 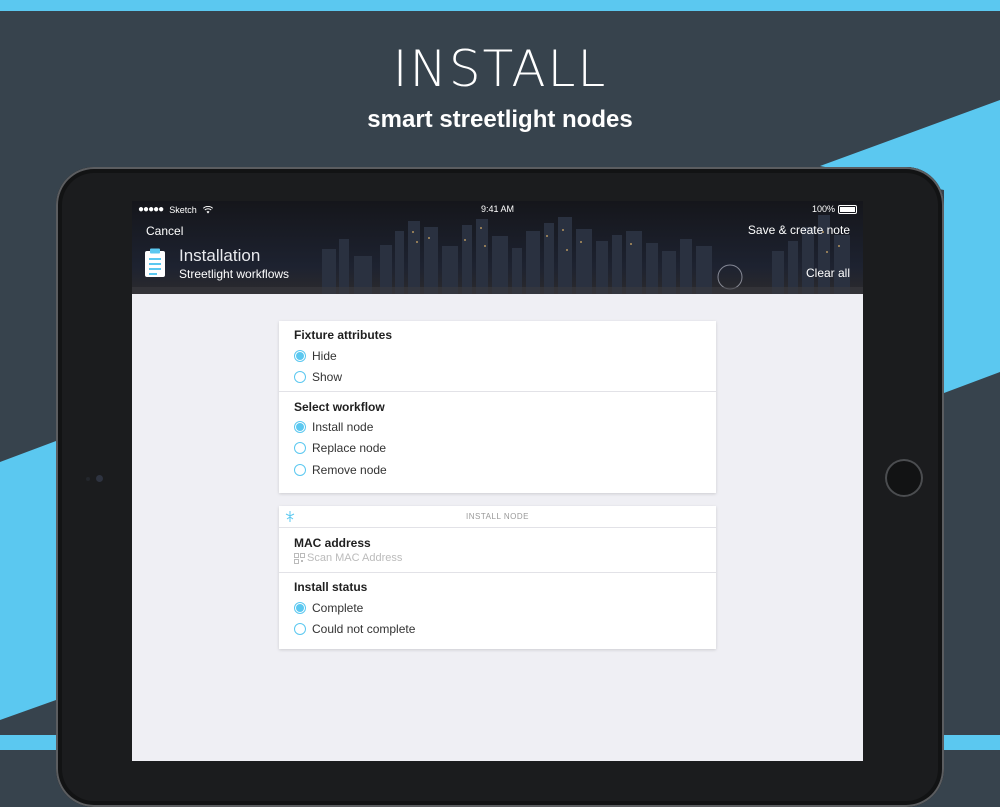 I want to click on install-node-header-label: INSTALL NODE, so click(x=497, y=516).